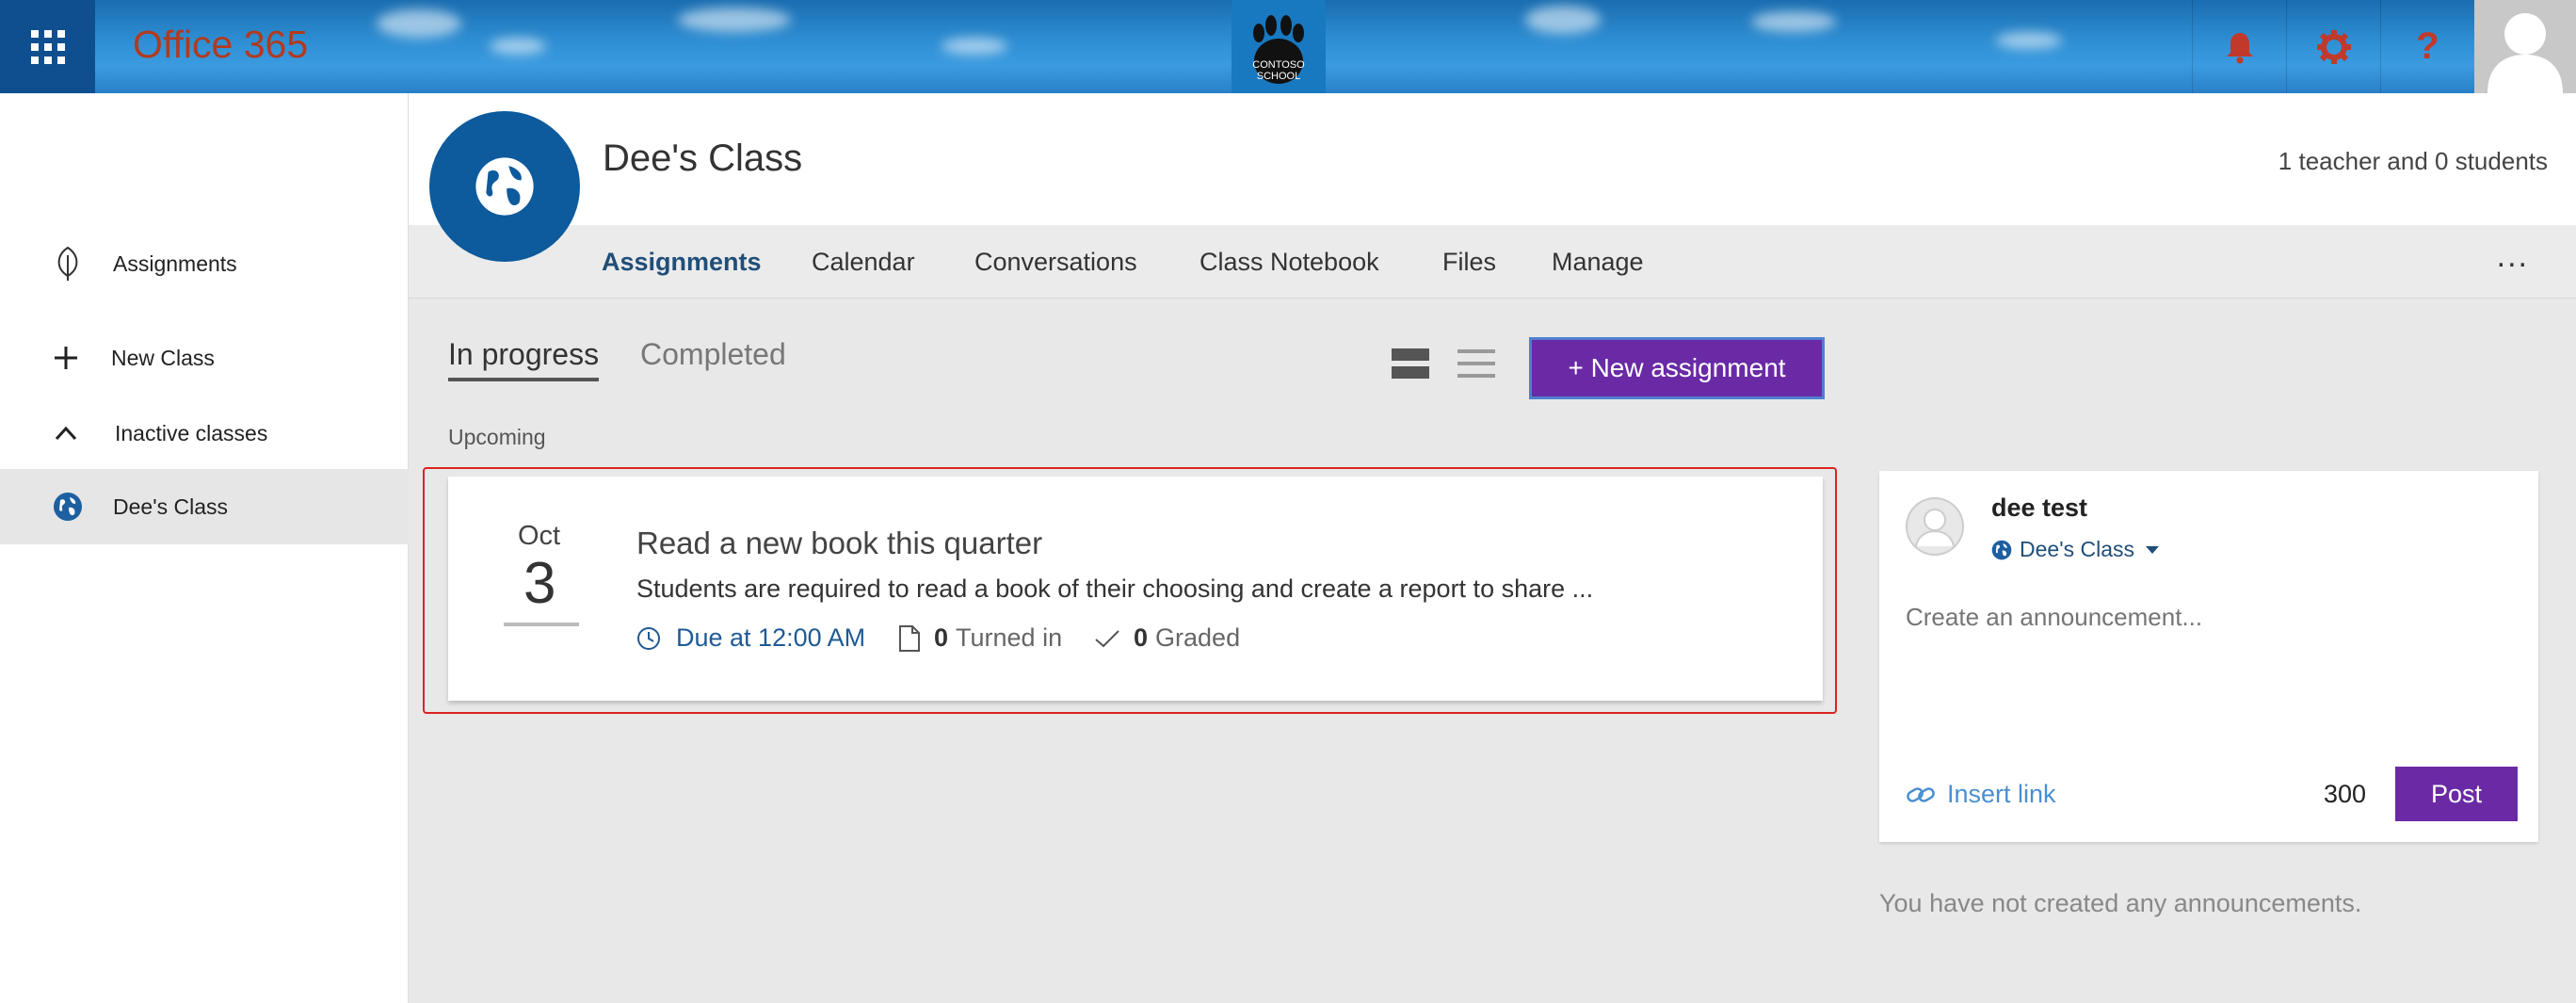  I want to click on sidebar-item-dees-class: Dee's Class, so click(204, 507).